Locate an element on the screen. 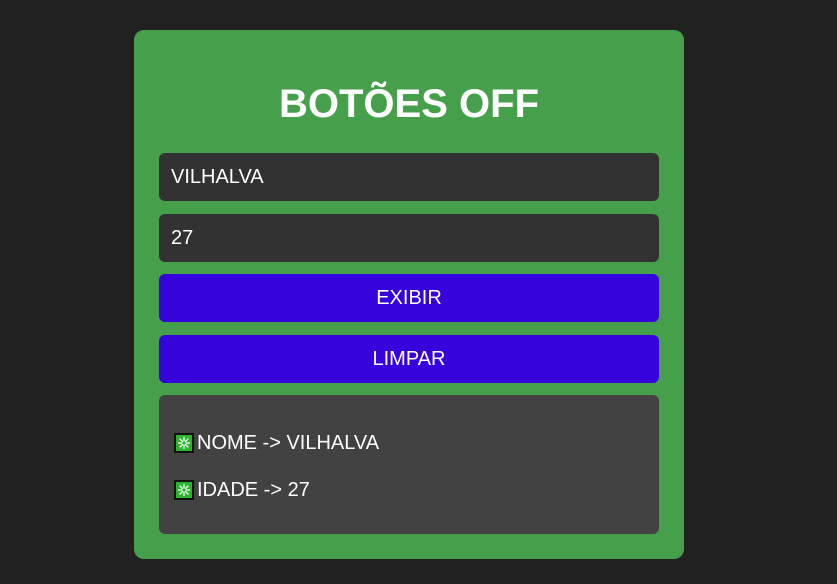 The width and height of the screenshot is (837, 584). show-button: EXIBIR is located at coordinates (409, 298).